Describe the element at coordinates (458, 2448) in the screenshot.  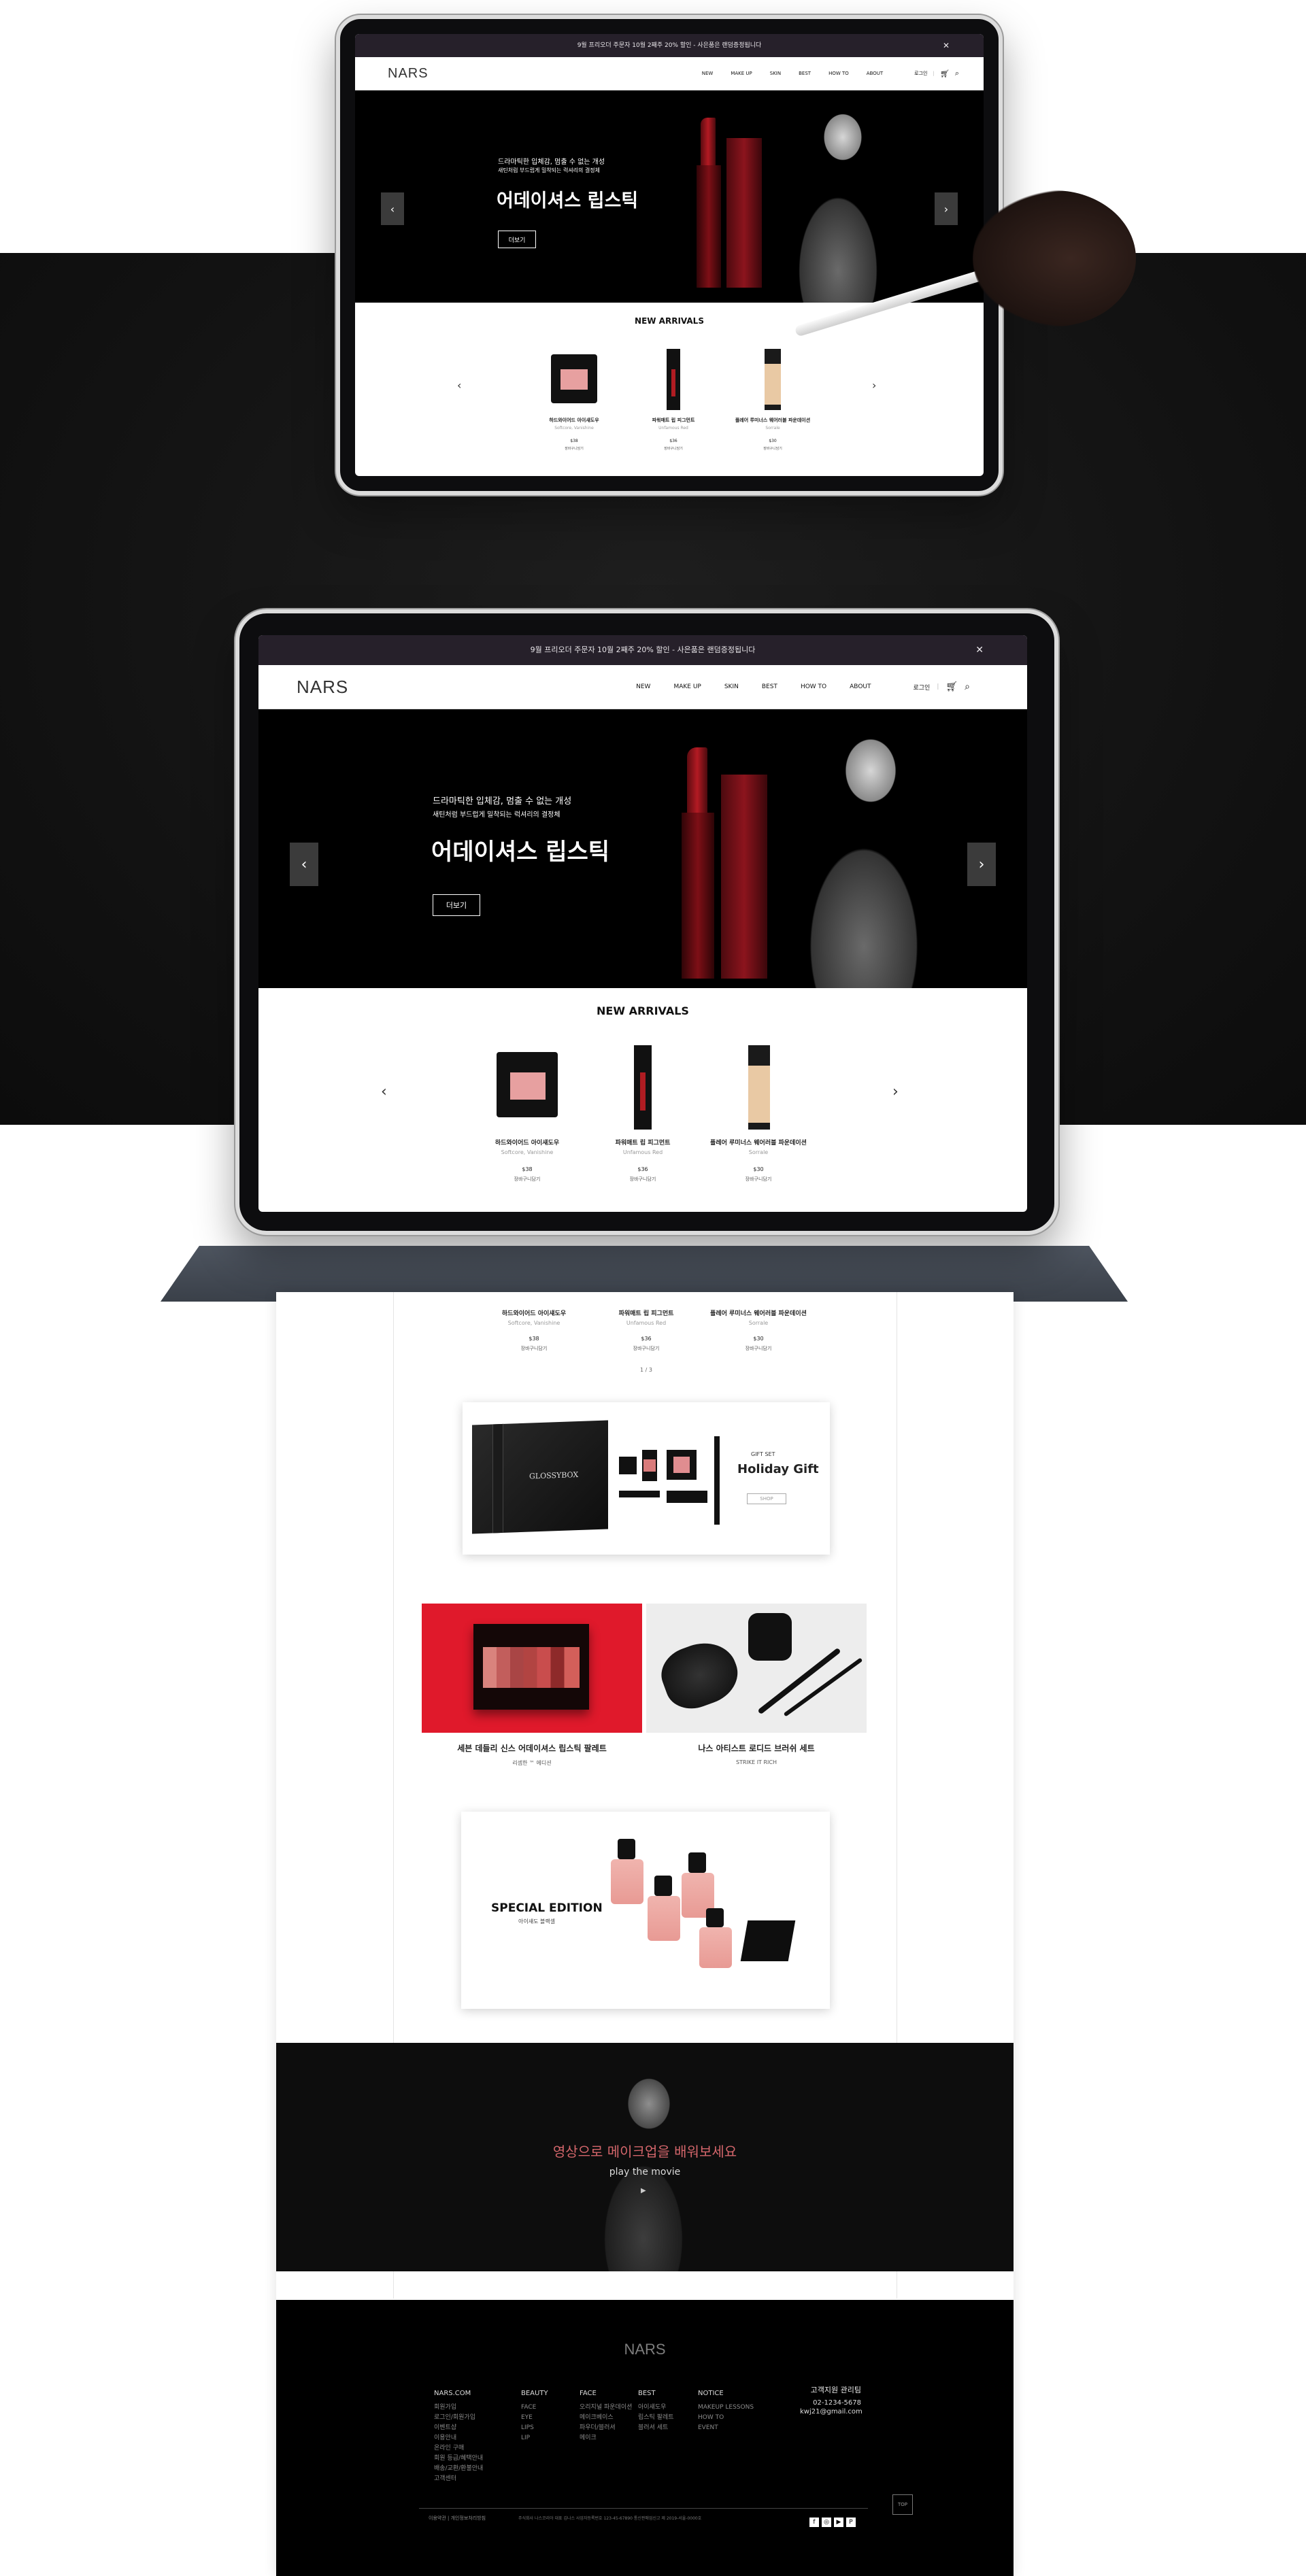
I see `footer-link: 온라인 구매` at that location.